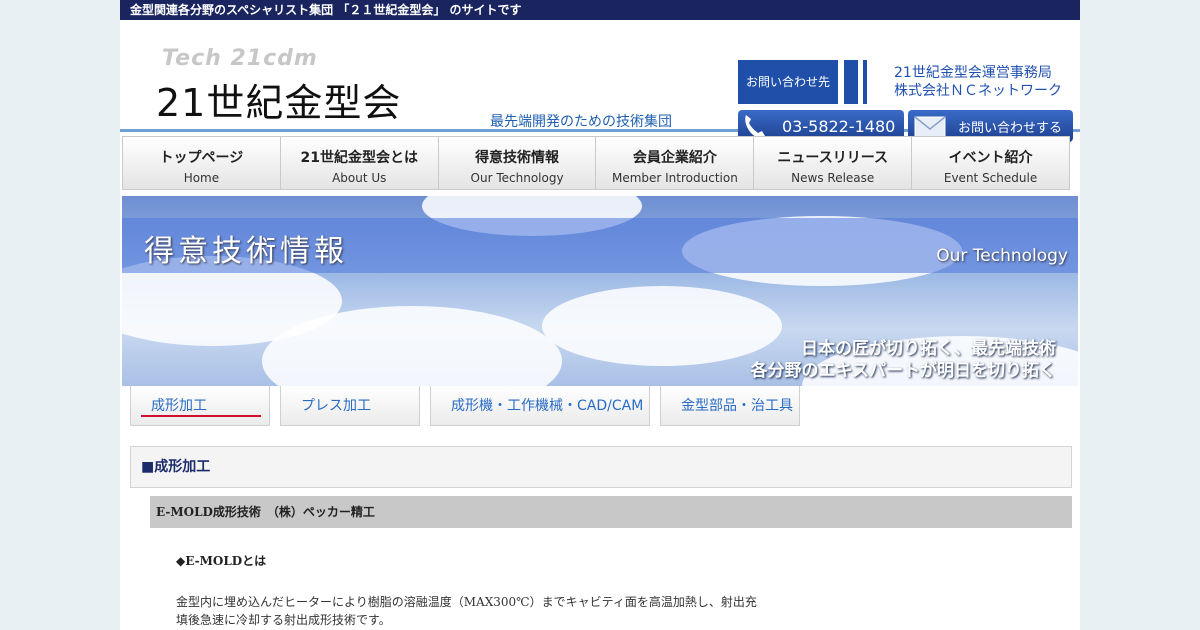 This screenshot has width=1200, height=630. Describe the element at coordinates (973, 73) in the screenshot. I see `office-name: 21世紀金型会運営事務局` at that location.